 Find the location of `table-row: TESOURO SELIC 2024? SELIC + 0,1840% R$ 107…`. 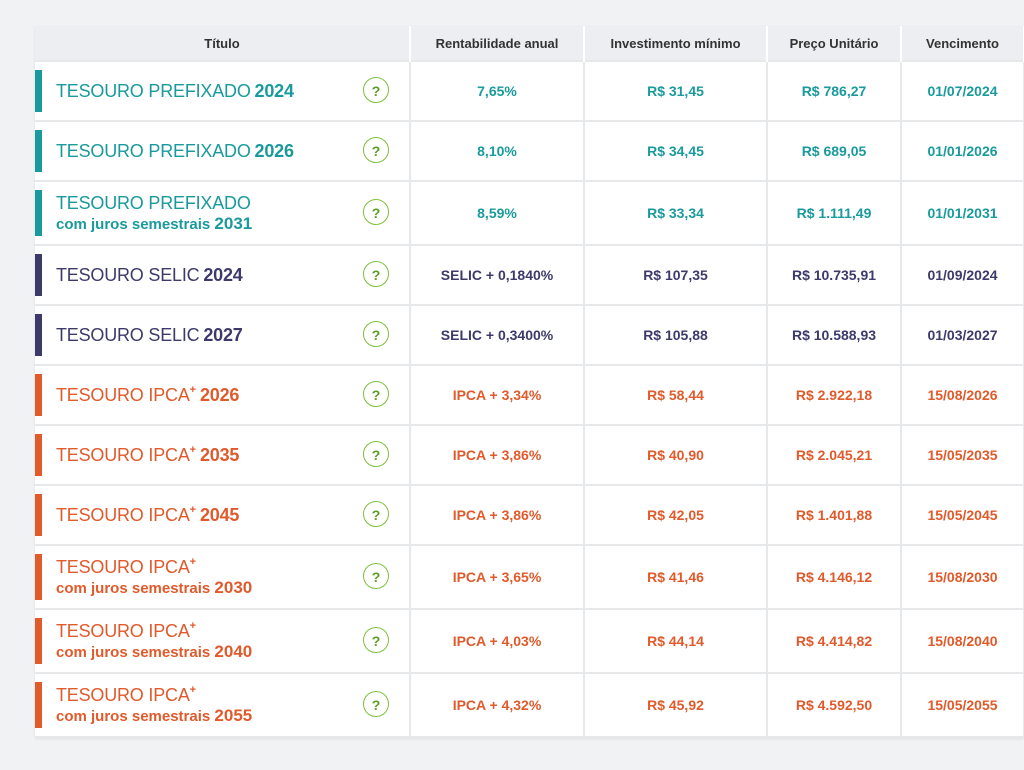

table-row: TESOURO SELIC 2024? SELIC + 0,1840% R$ 107… is located at coordinates (529, 274).